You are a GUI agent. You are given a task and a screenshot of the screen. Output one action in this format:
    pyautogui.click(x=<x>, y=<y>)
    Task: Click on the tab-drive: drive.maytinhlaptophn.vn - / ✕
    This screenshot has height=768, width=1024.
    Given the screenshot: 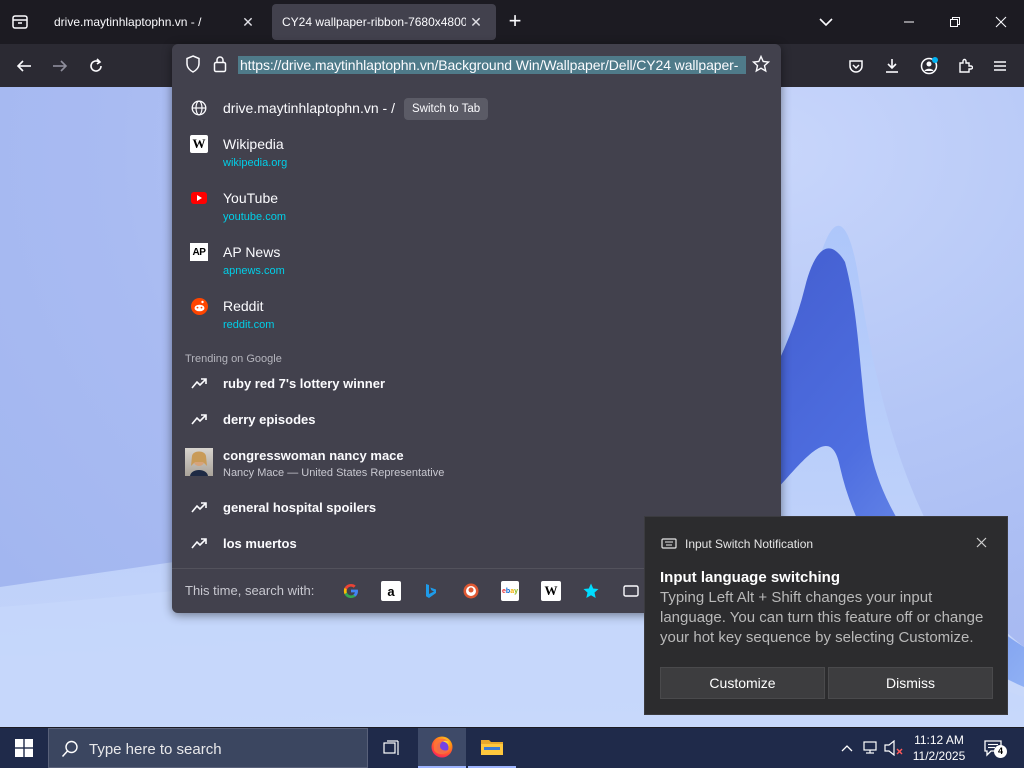 What is the action you would take?
    pyautogui.click(x=156, y=22)
    